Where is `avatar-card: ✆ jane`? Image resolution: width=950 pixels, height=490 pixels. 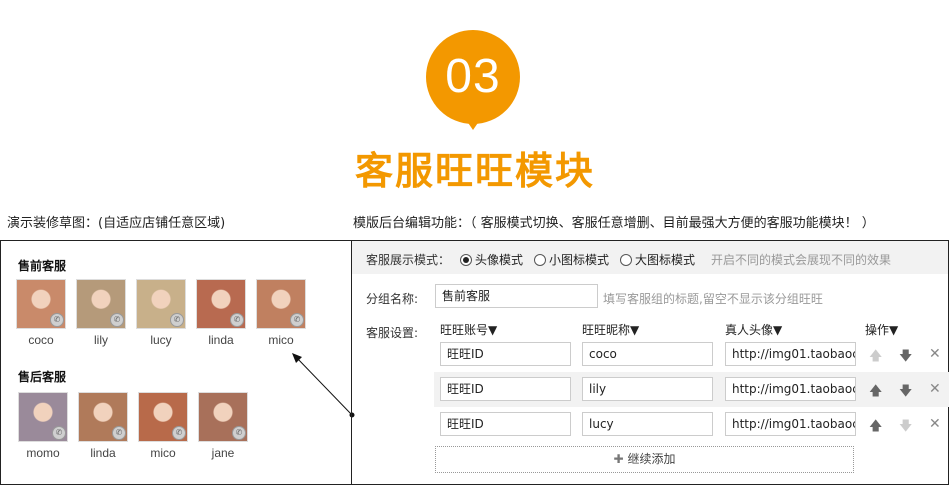 avatar-card: ✆ jane is located at coordinates (224, 426).